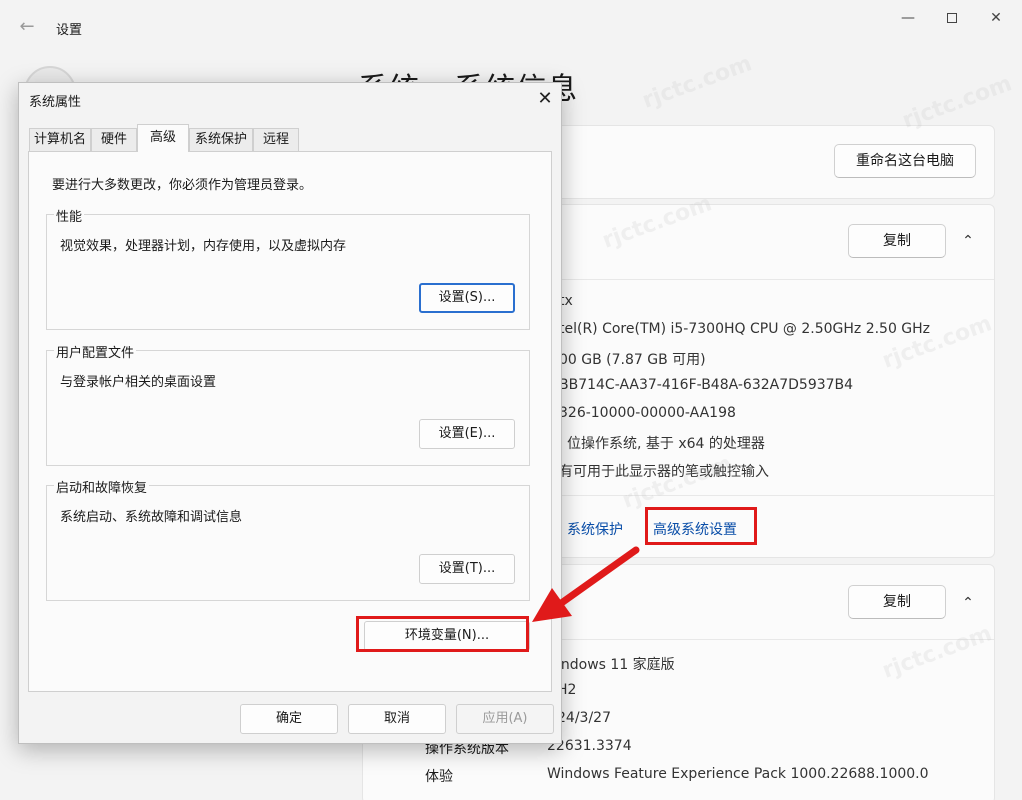  What do you see at coordinates (163, 138) in the screenshot?
I see `tab-advanced: 高级` at bounding box center [163, 138].